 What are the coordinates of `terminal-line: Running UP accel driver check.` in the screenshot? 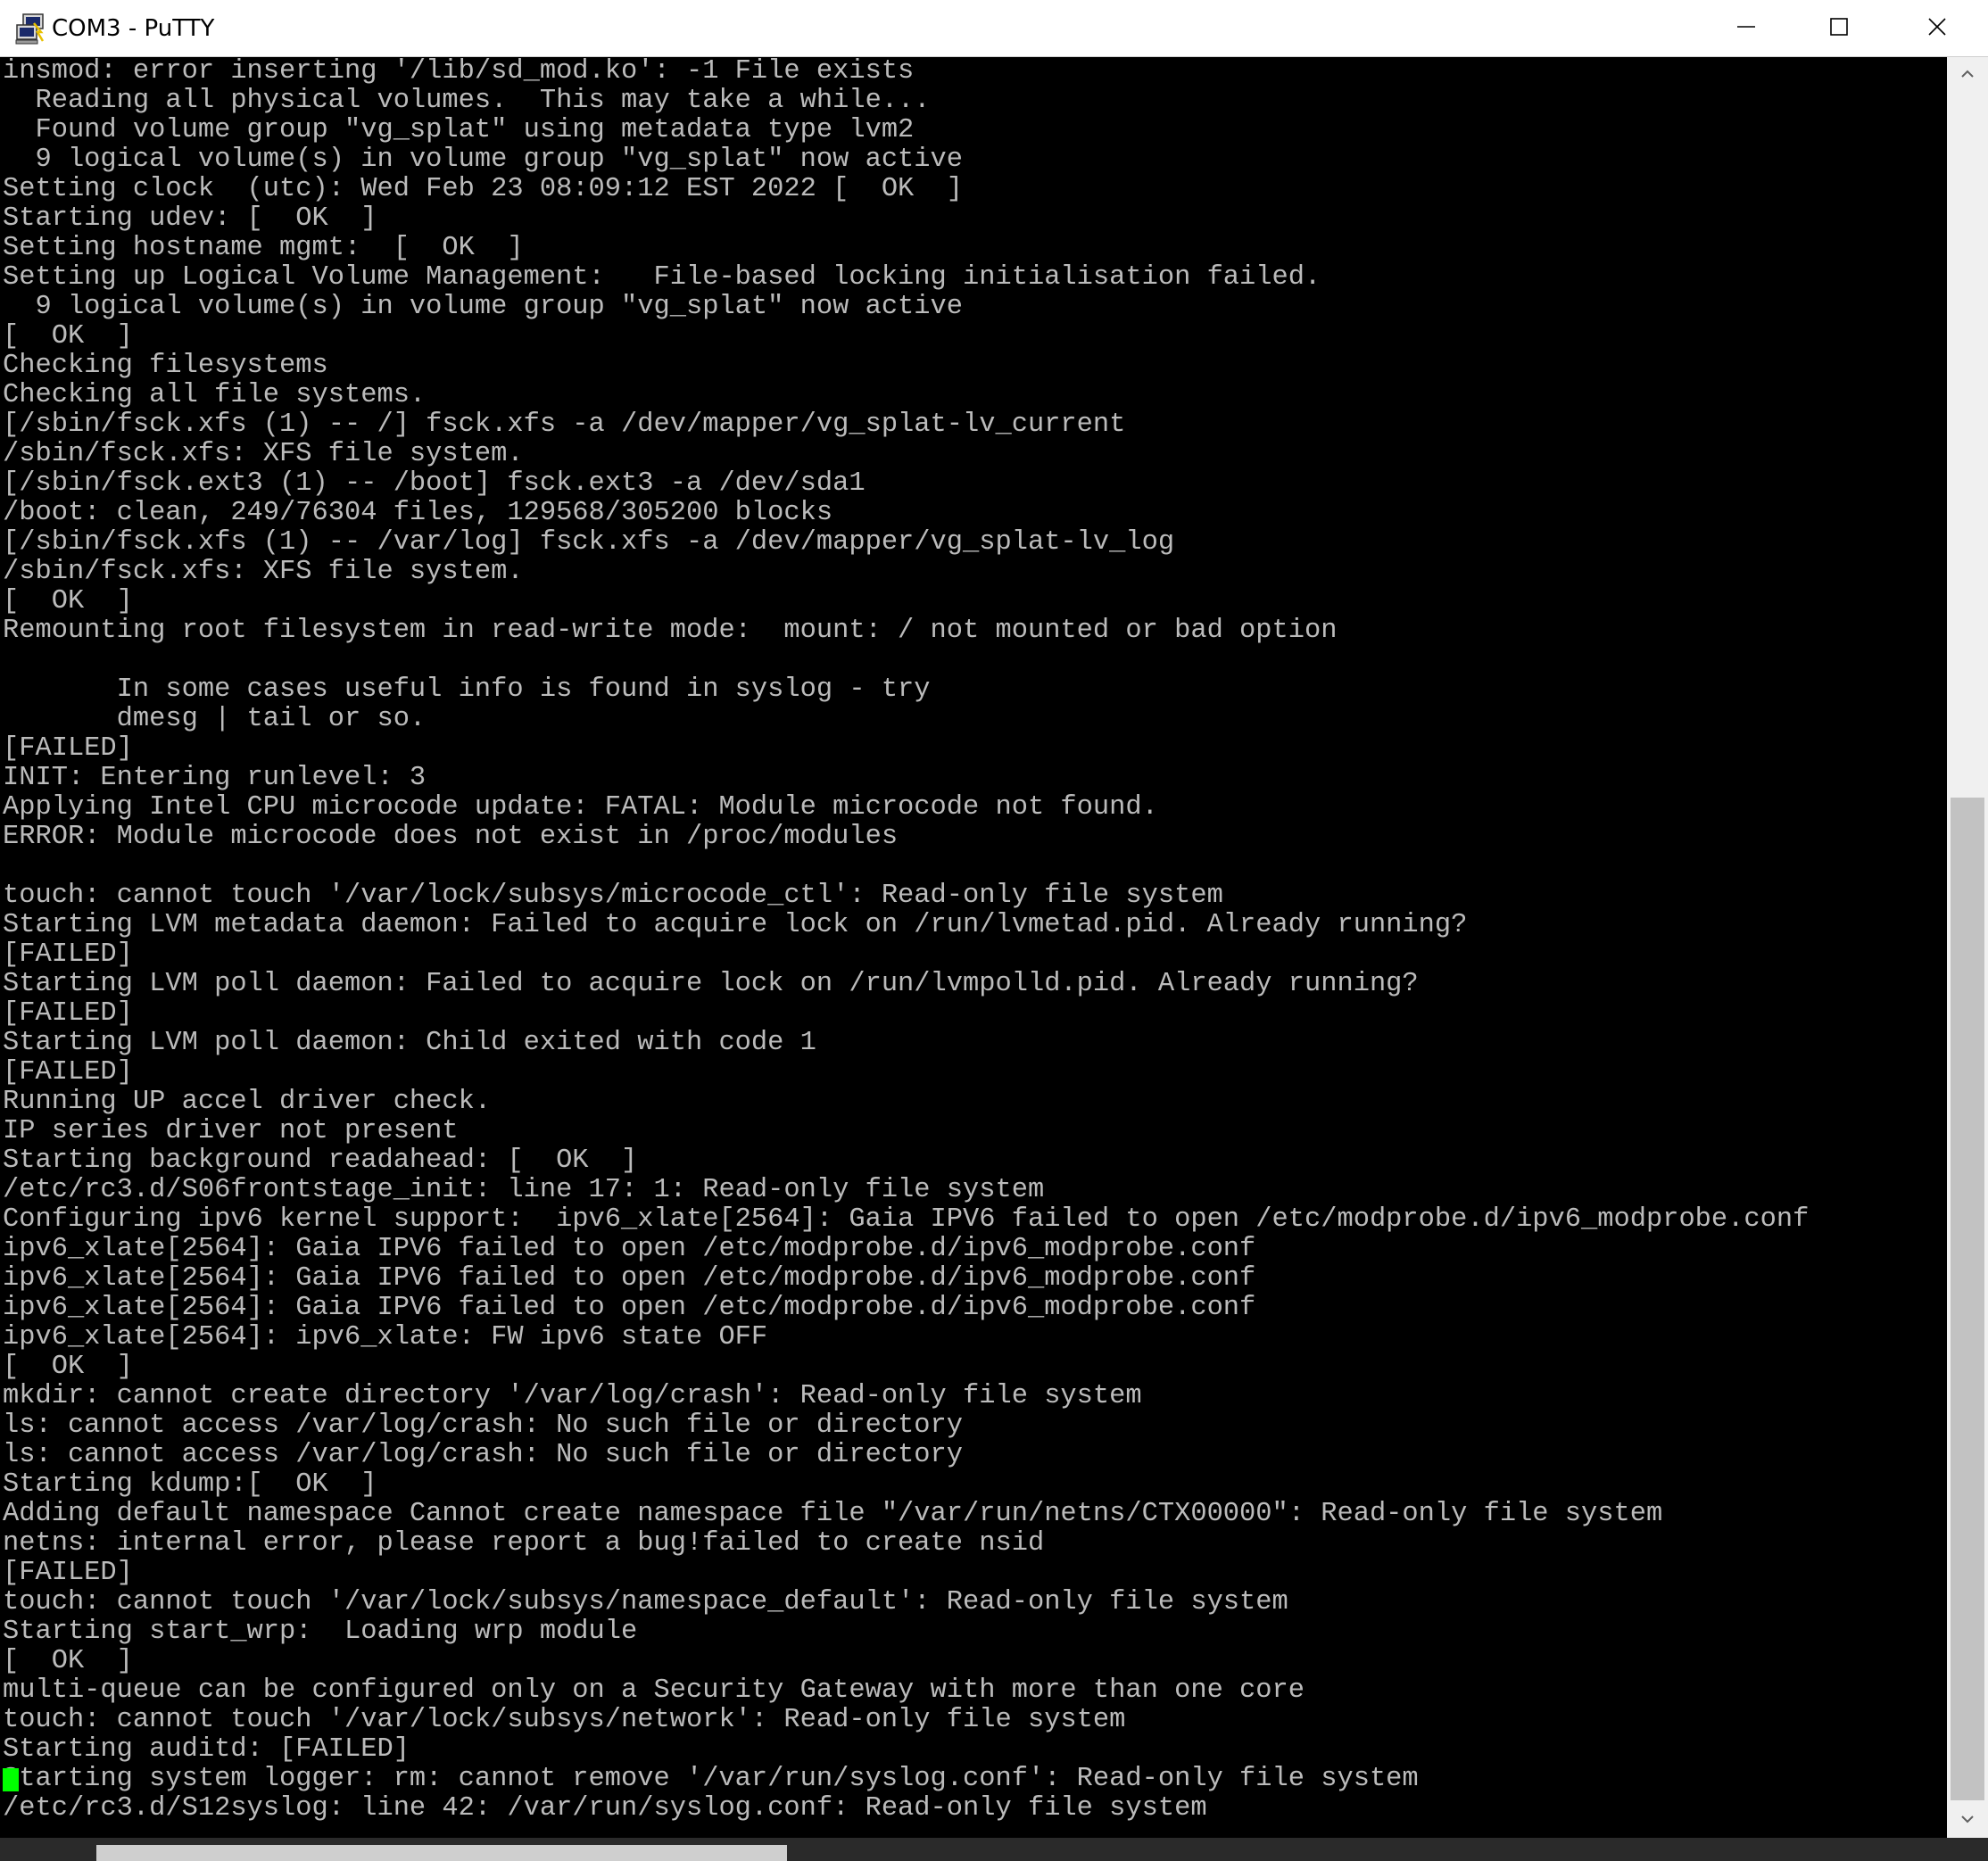 It's located at (247, 1102).